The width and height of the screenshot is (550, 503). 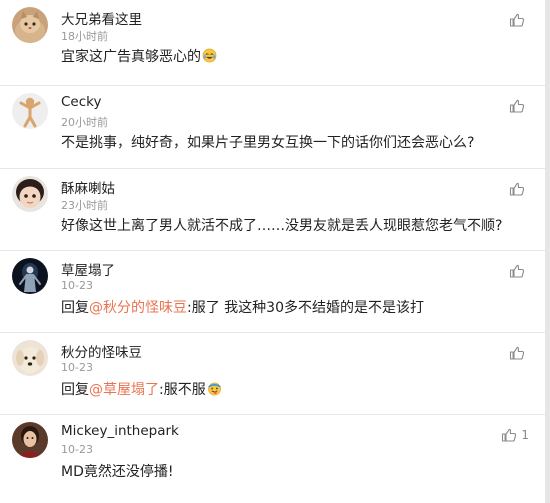 What do you see at coordinates (88, 269) in the screenshot?
I see `commenter-name: 草屋塌了` at bounding box center [88, 269].